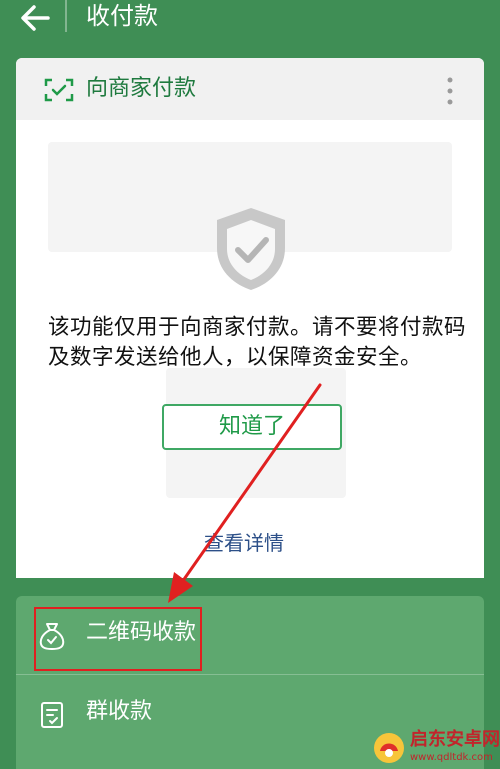 This screenshot has width=500, height=769. What do you see at coordinates (252, 427) in the screenshot?
I see `got-it-button: 知道了` at bounding box center [252, 427].